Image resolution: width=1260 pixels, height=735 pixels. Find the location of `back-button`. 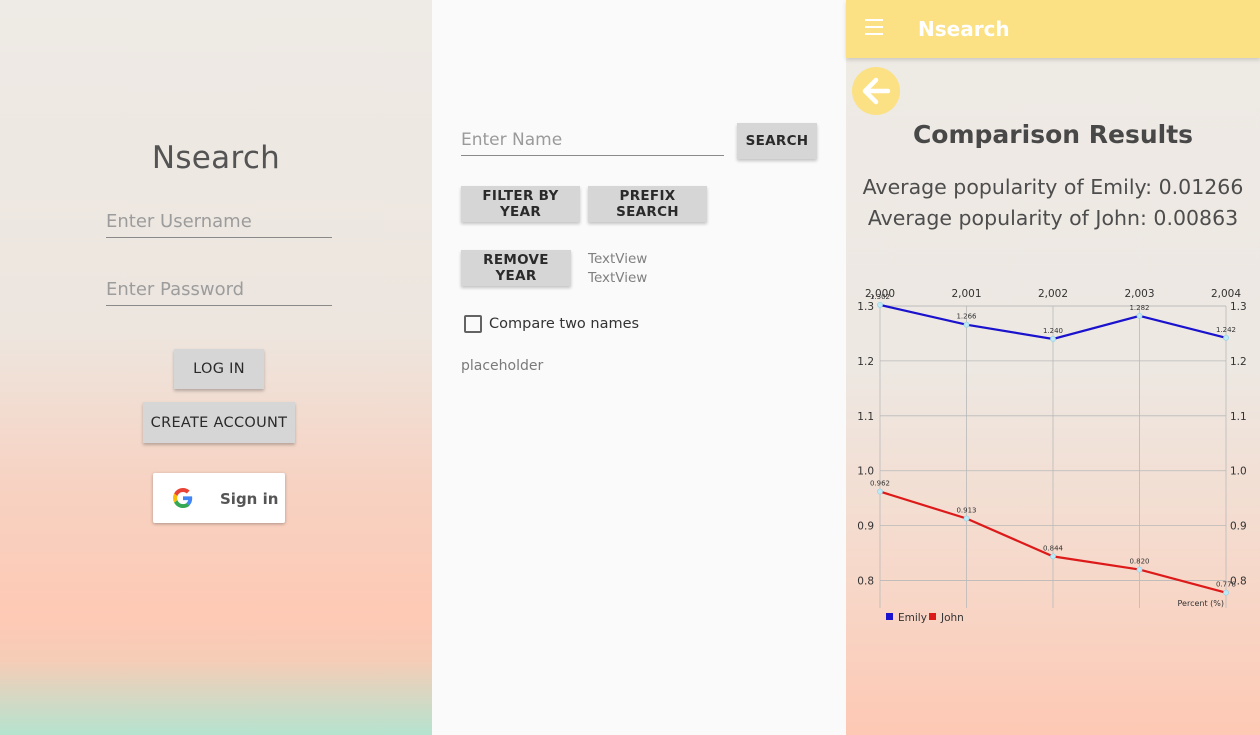

back-button is located at coordinates (876, 91).